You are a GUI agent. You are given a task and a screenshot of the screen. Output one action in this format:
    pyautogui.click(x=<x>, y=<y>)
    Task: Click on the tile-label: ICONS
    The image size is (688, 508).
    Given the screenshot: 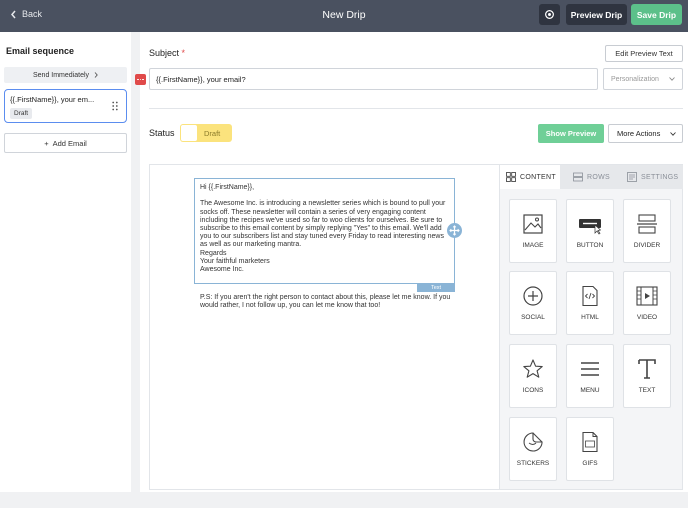 What is the action you would take?
    pyautogui.click(x=533, y=390)
    